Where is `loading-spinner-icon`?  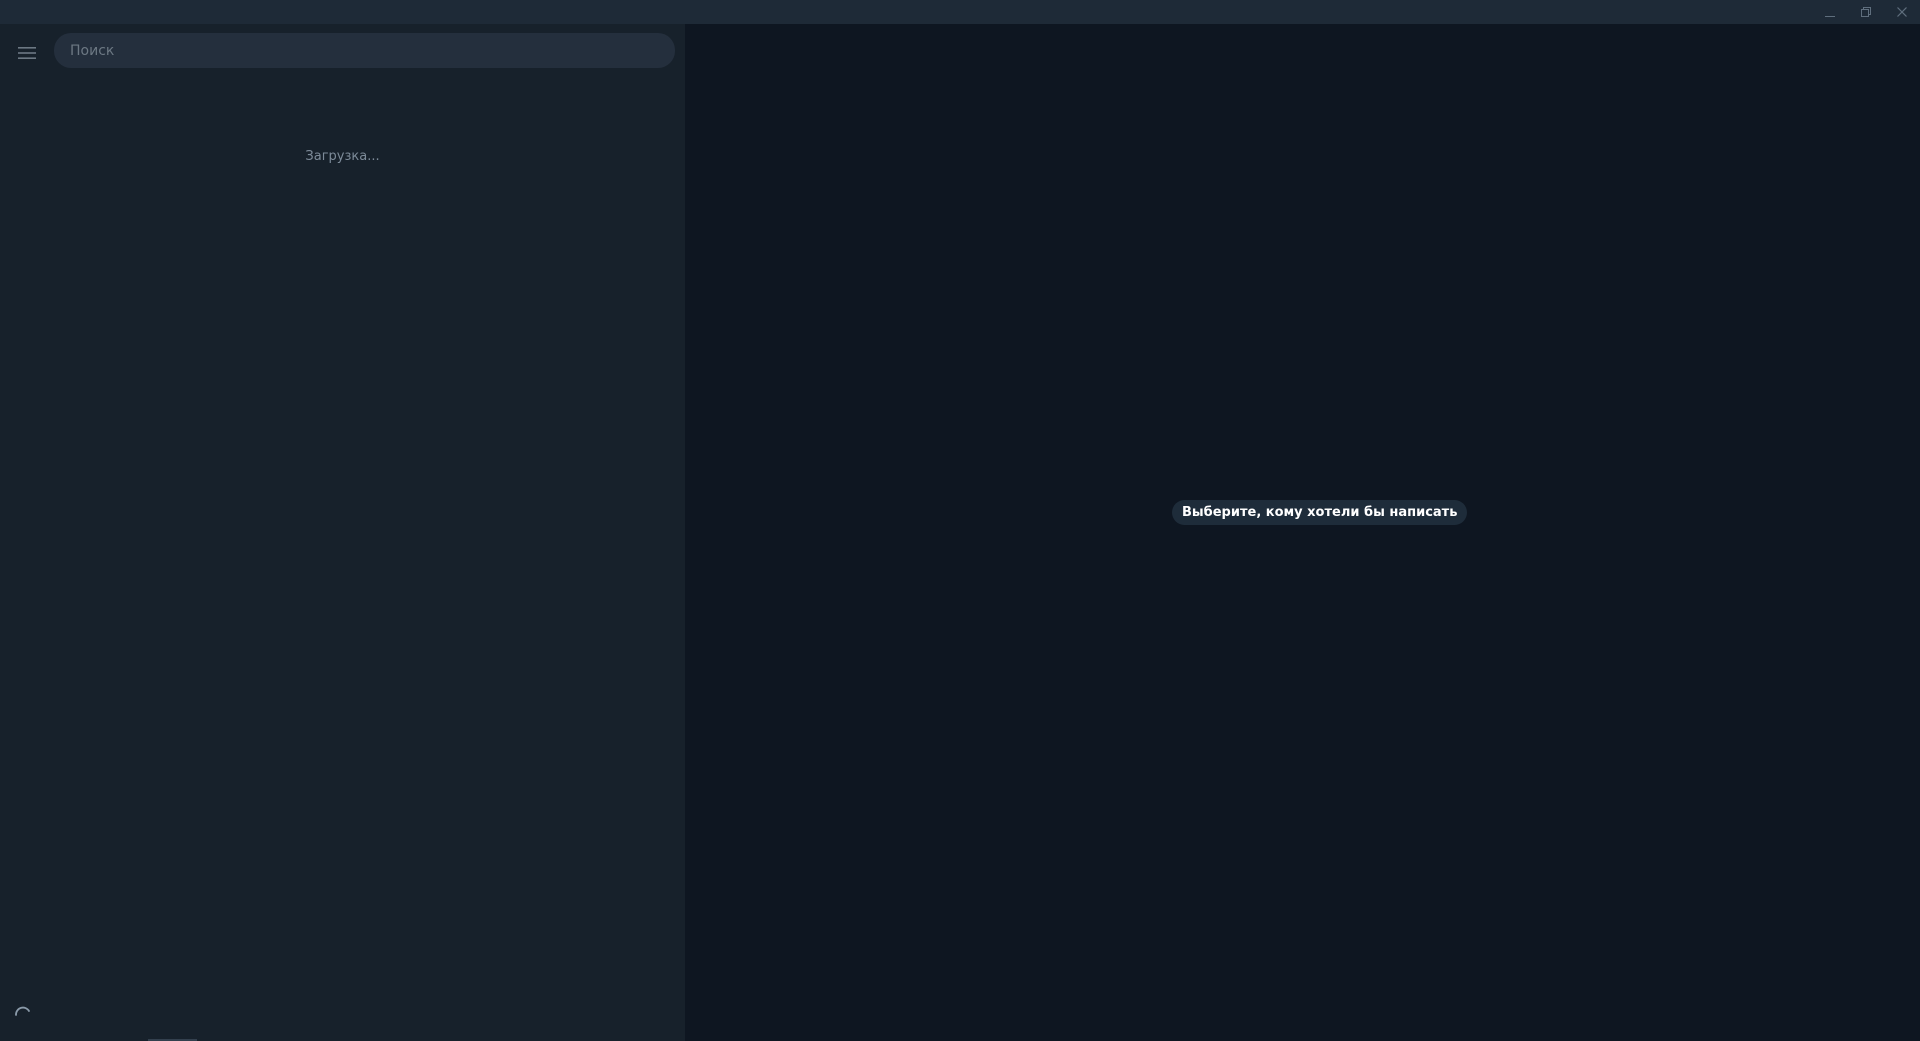
loading-spinner-icon is located at coordinates (23, 1017).